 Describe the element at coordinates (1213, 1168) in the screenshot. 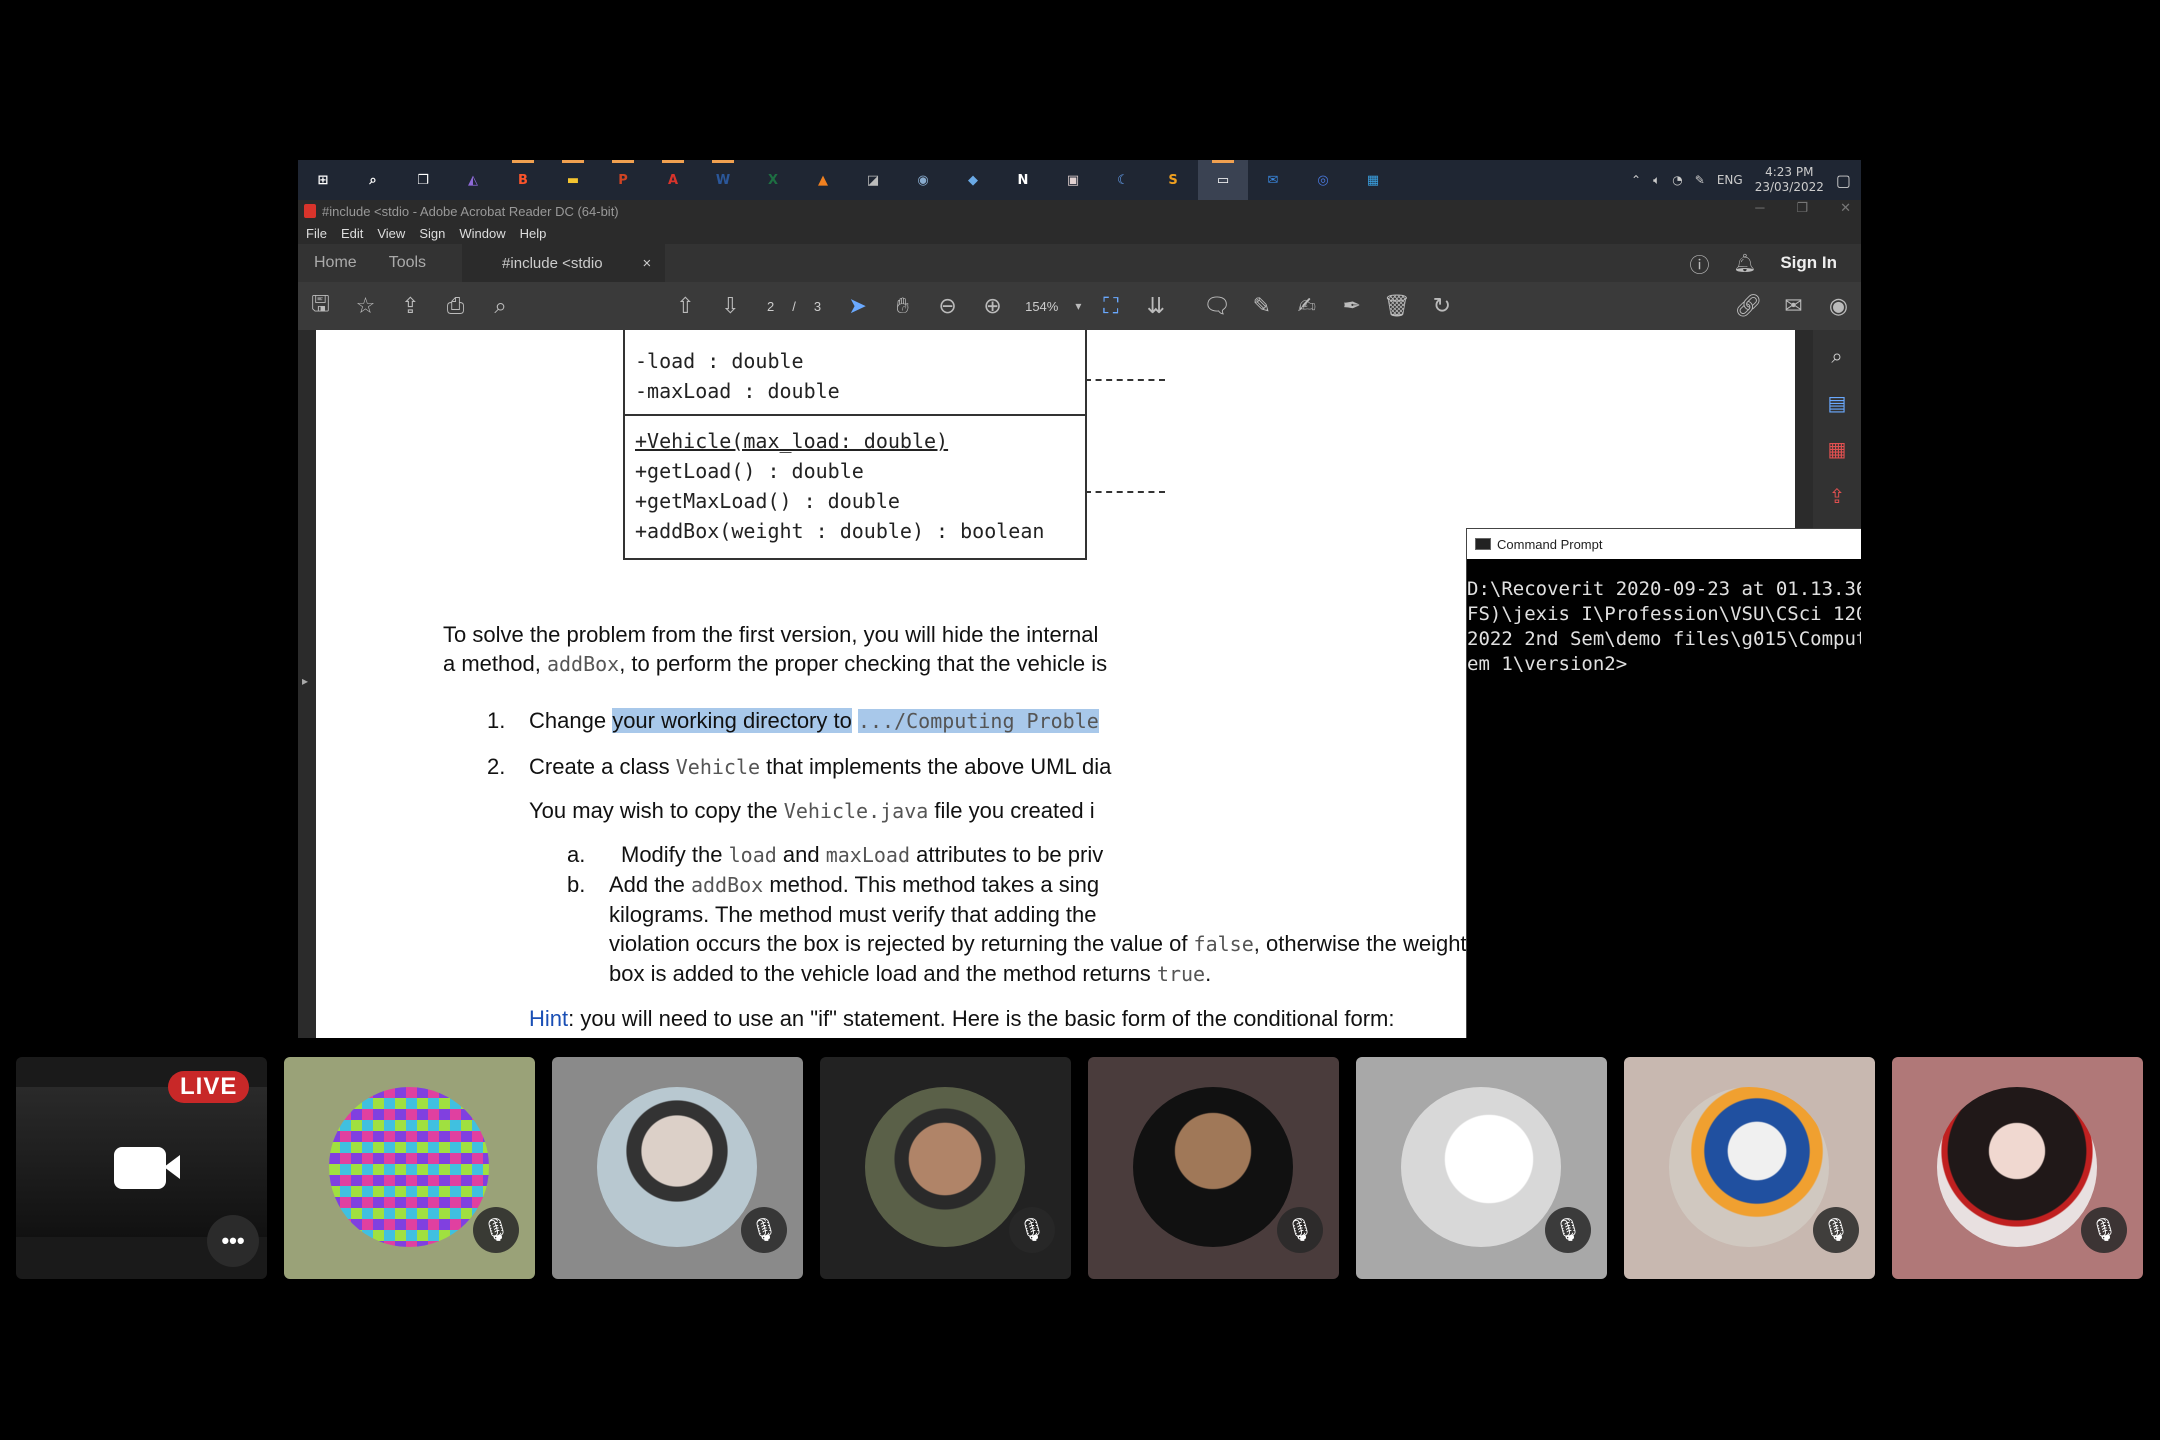

I see `participant-tile-4: 🎙︎` at that location.